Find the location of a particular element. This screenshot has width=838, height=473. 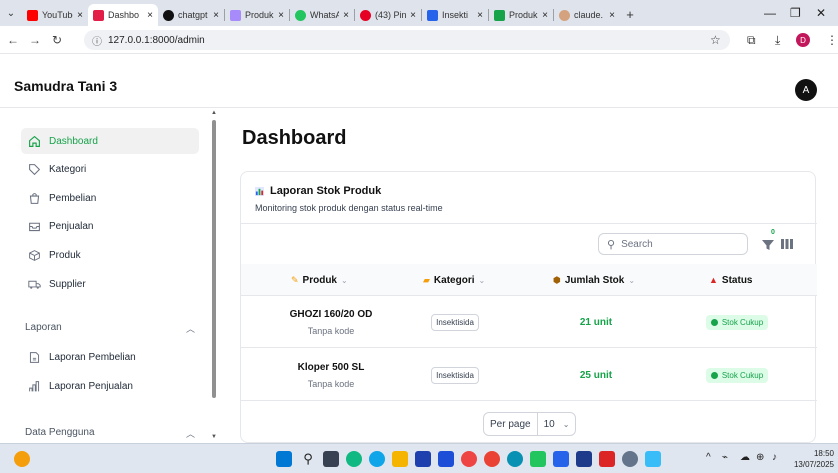

pagination: Per page 10 ⌄ is located at coordinates (530, 424).